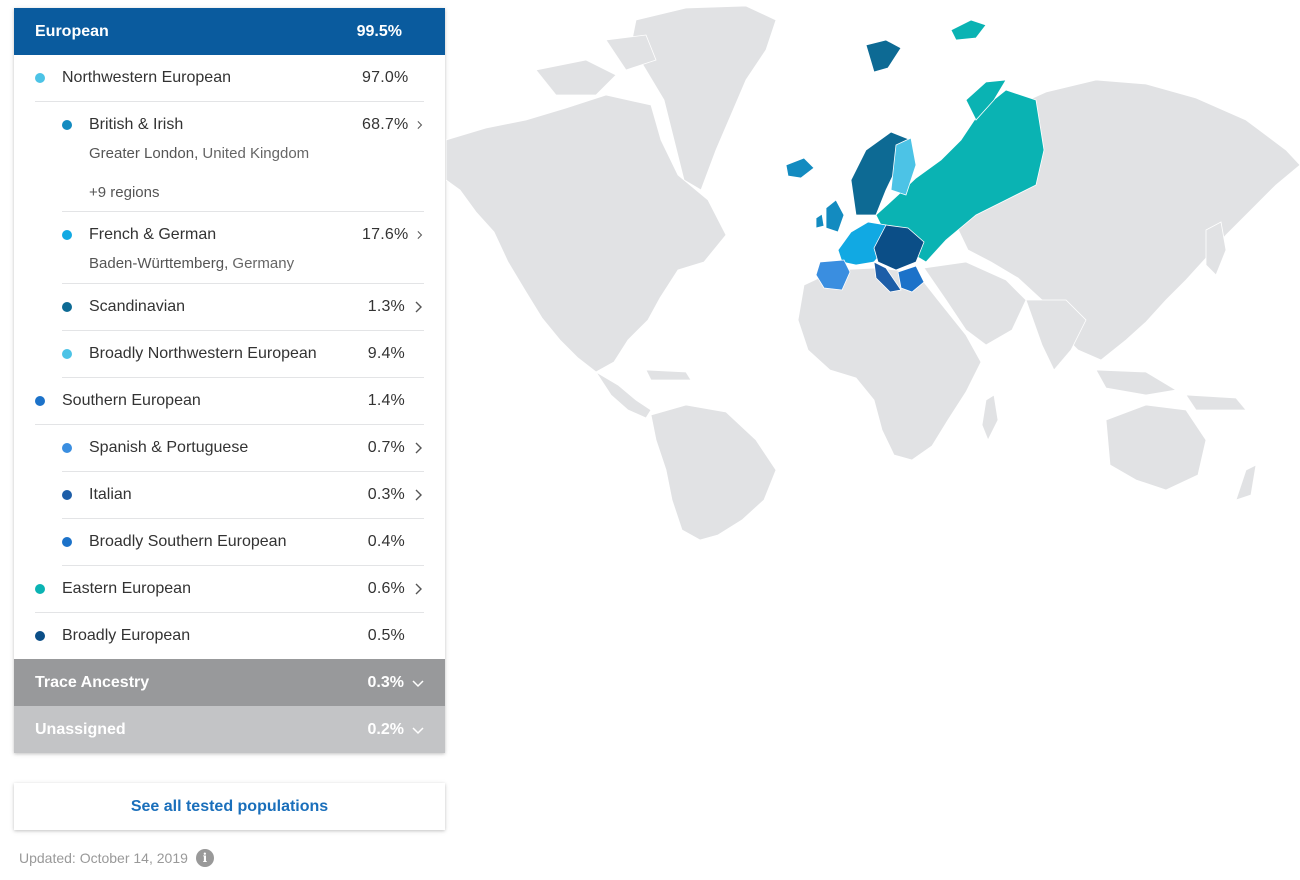 The width and height of the screenshot is (1300, 880). What do you see at coordinates (385, 77) in the screenshot?
I see `population-percent: 97.0%` at bounding box center [385, 77].